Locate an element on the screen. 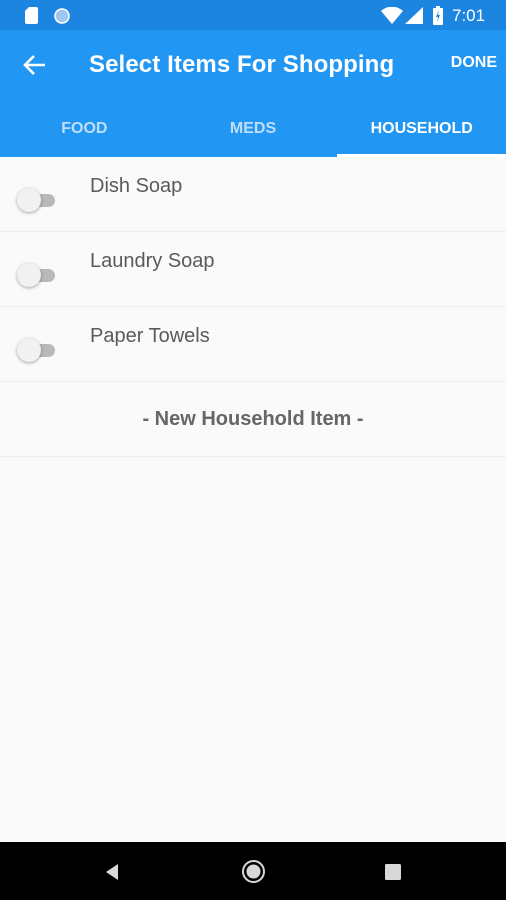  sd-card-icon is located at coordinates (31, 15).